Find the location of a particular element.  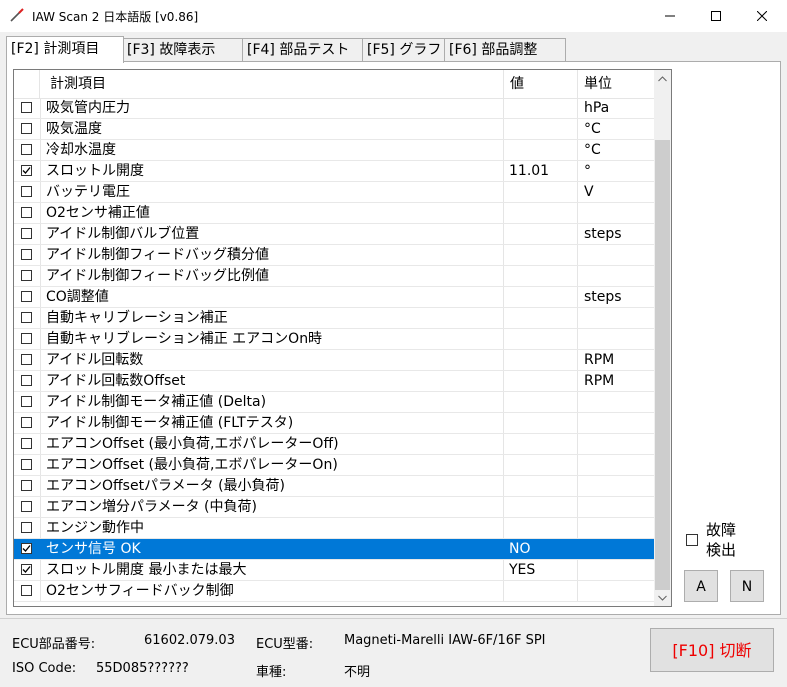

tab-component-test: [F4] 部品テスト is located at coordinates (303, 49).